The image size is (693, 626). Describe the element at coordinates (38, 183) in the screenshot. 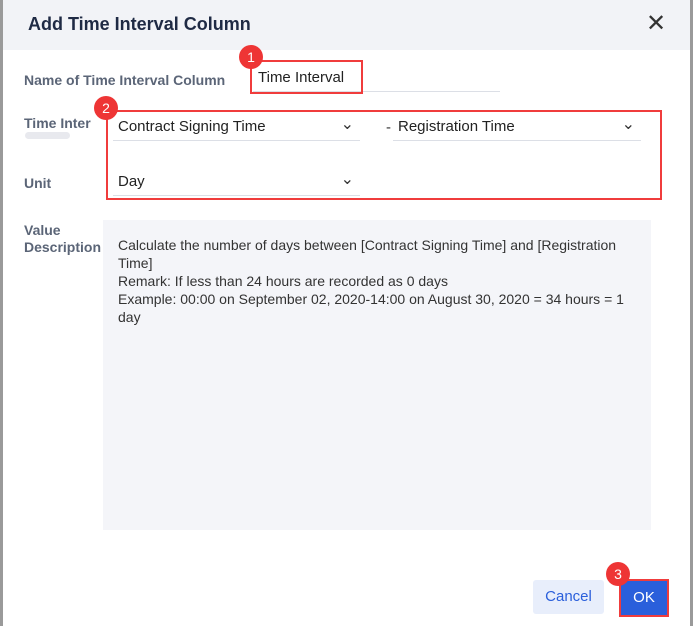

I see `unit-label: Unit` at that location.